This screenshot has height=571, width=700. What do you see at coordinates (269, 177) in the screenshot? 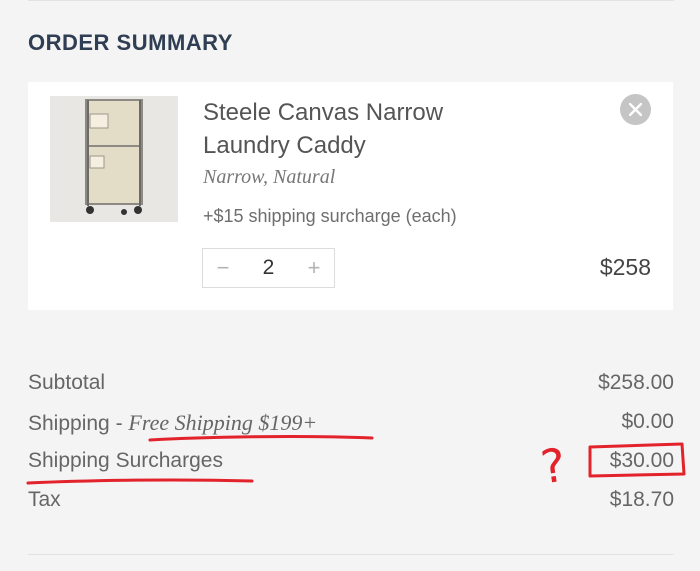
I see `product-variant: Narrow, Natural` at bounding box center [269, 177].